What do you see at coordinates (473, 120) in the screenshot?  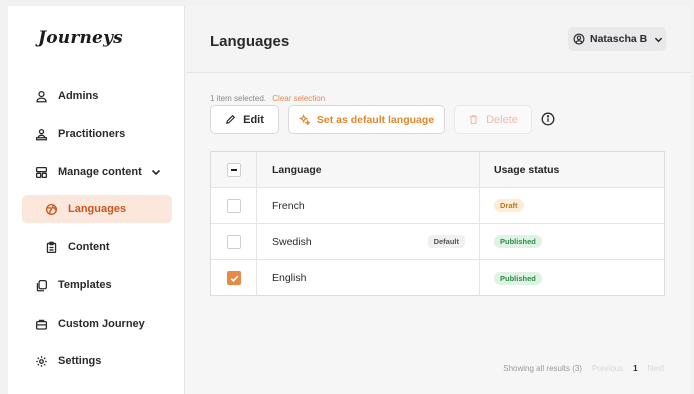 I see `trash-icon` at bounding box center [473, 120].